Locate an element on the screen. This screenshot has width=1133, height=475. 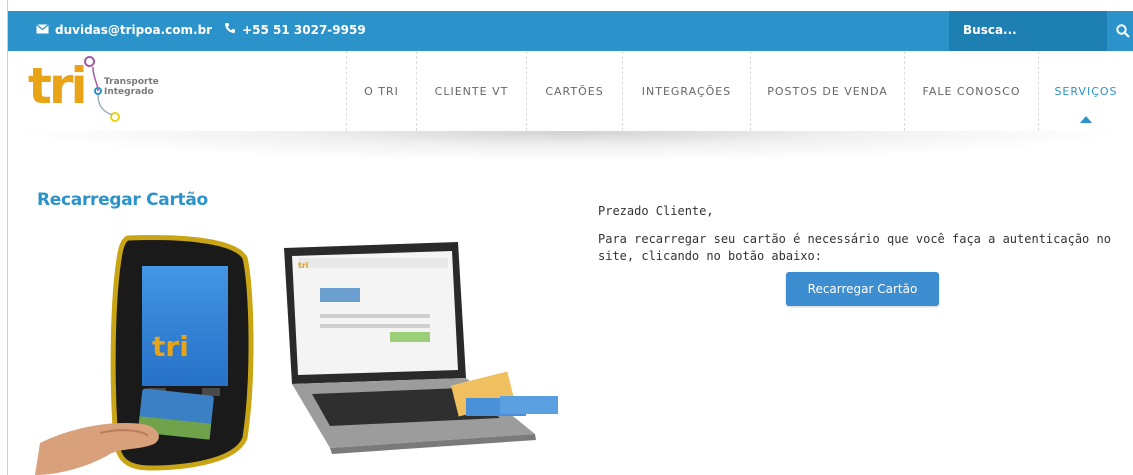
envelope-icon is located at coordinates (42, 30).